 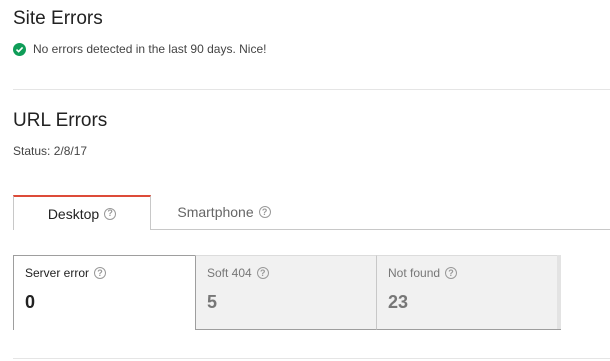 What do you see at coordinates (229, 273) in the screenshot?
I see `metric-label: Soft 404` at bounding box center [229, 273].